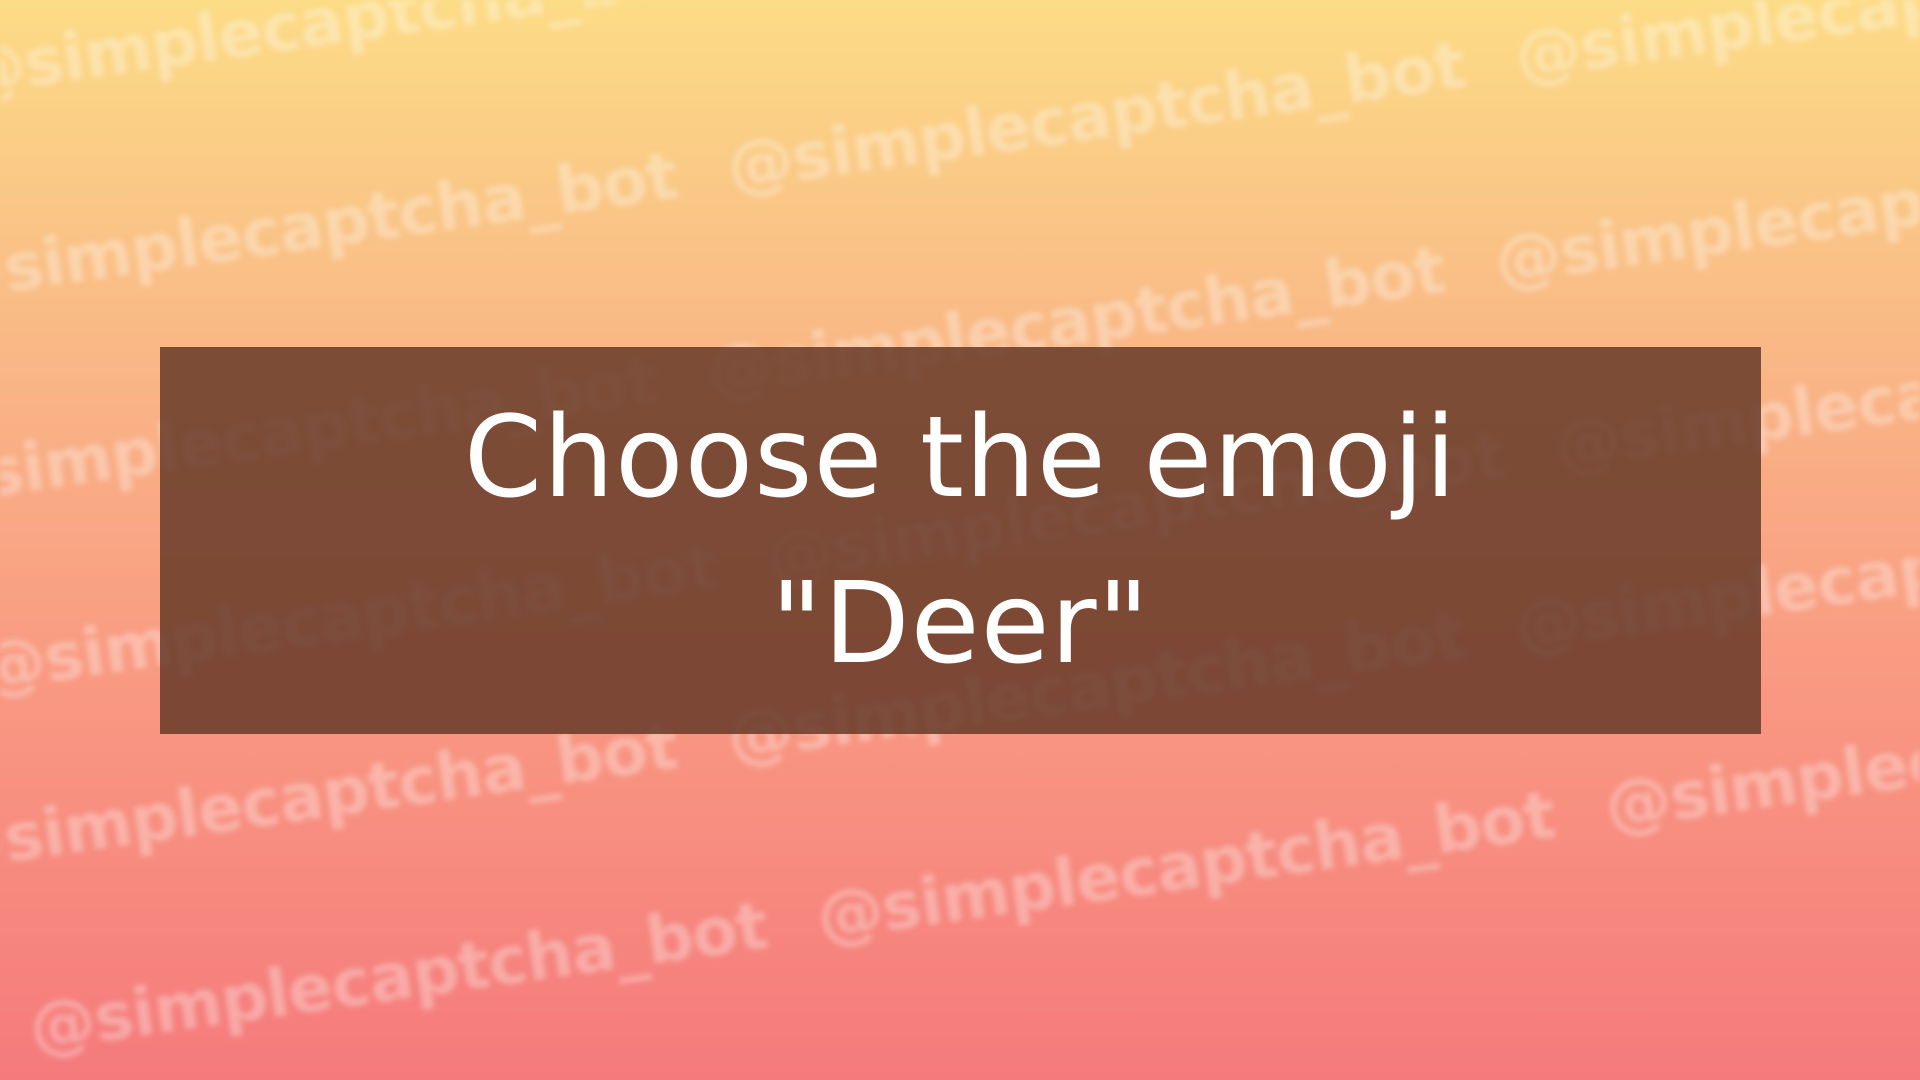 The height and width of the screenshot is (1080, 1920). I want to click on captcha-target-label: "Deer", so click(960, 623).